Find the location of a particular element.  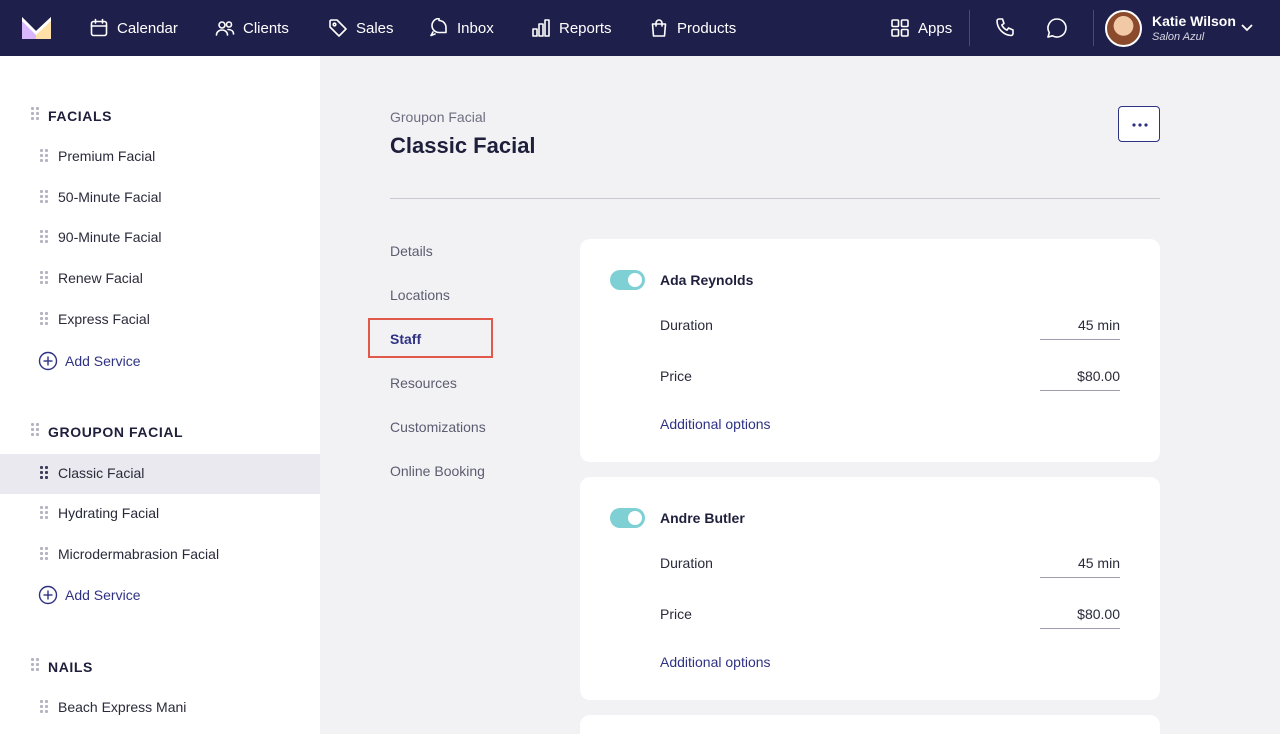

service-label: Microdermabrasion Facial is located at coordinates (139, 554).